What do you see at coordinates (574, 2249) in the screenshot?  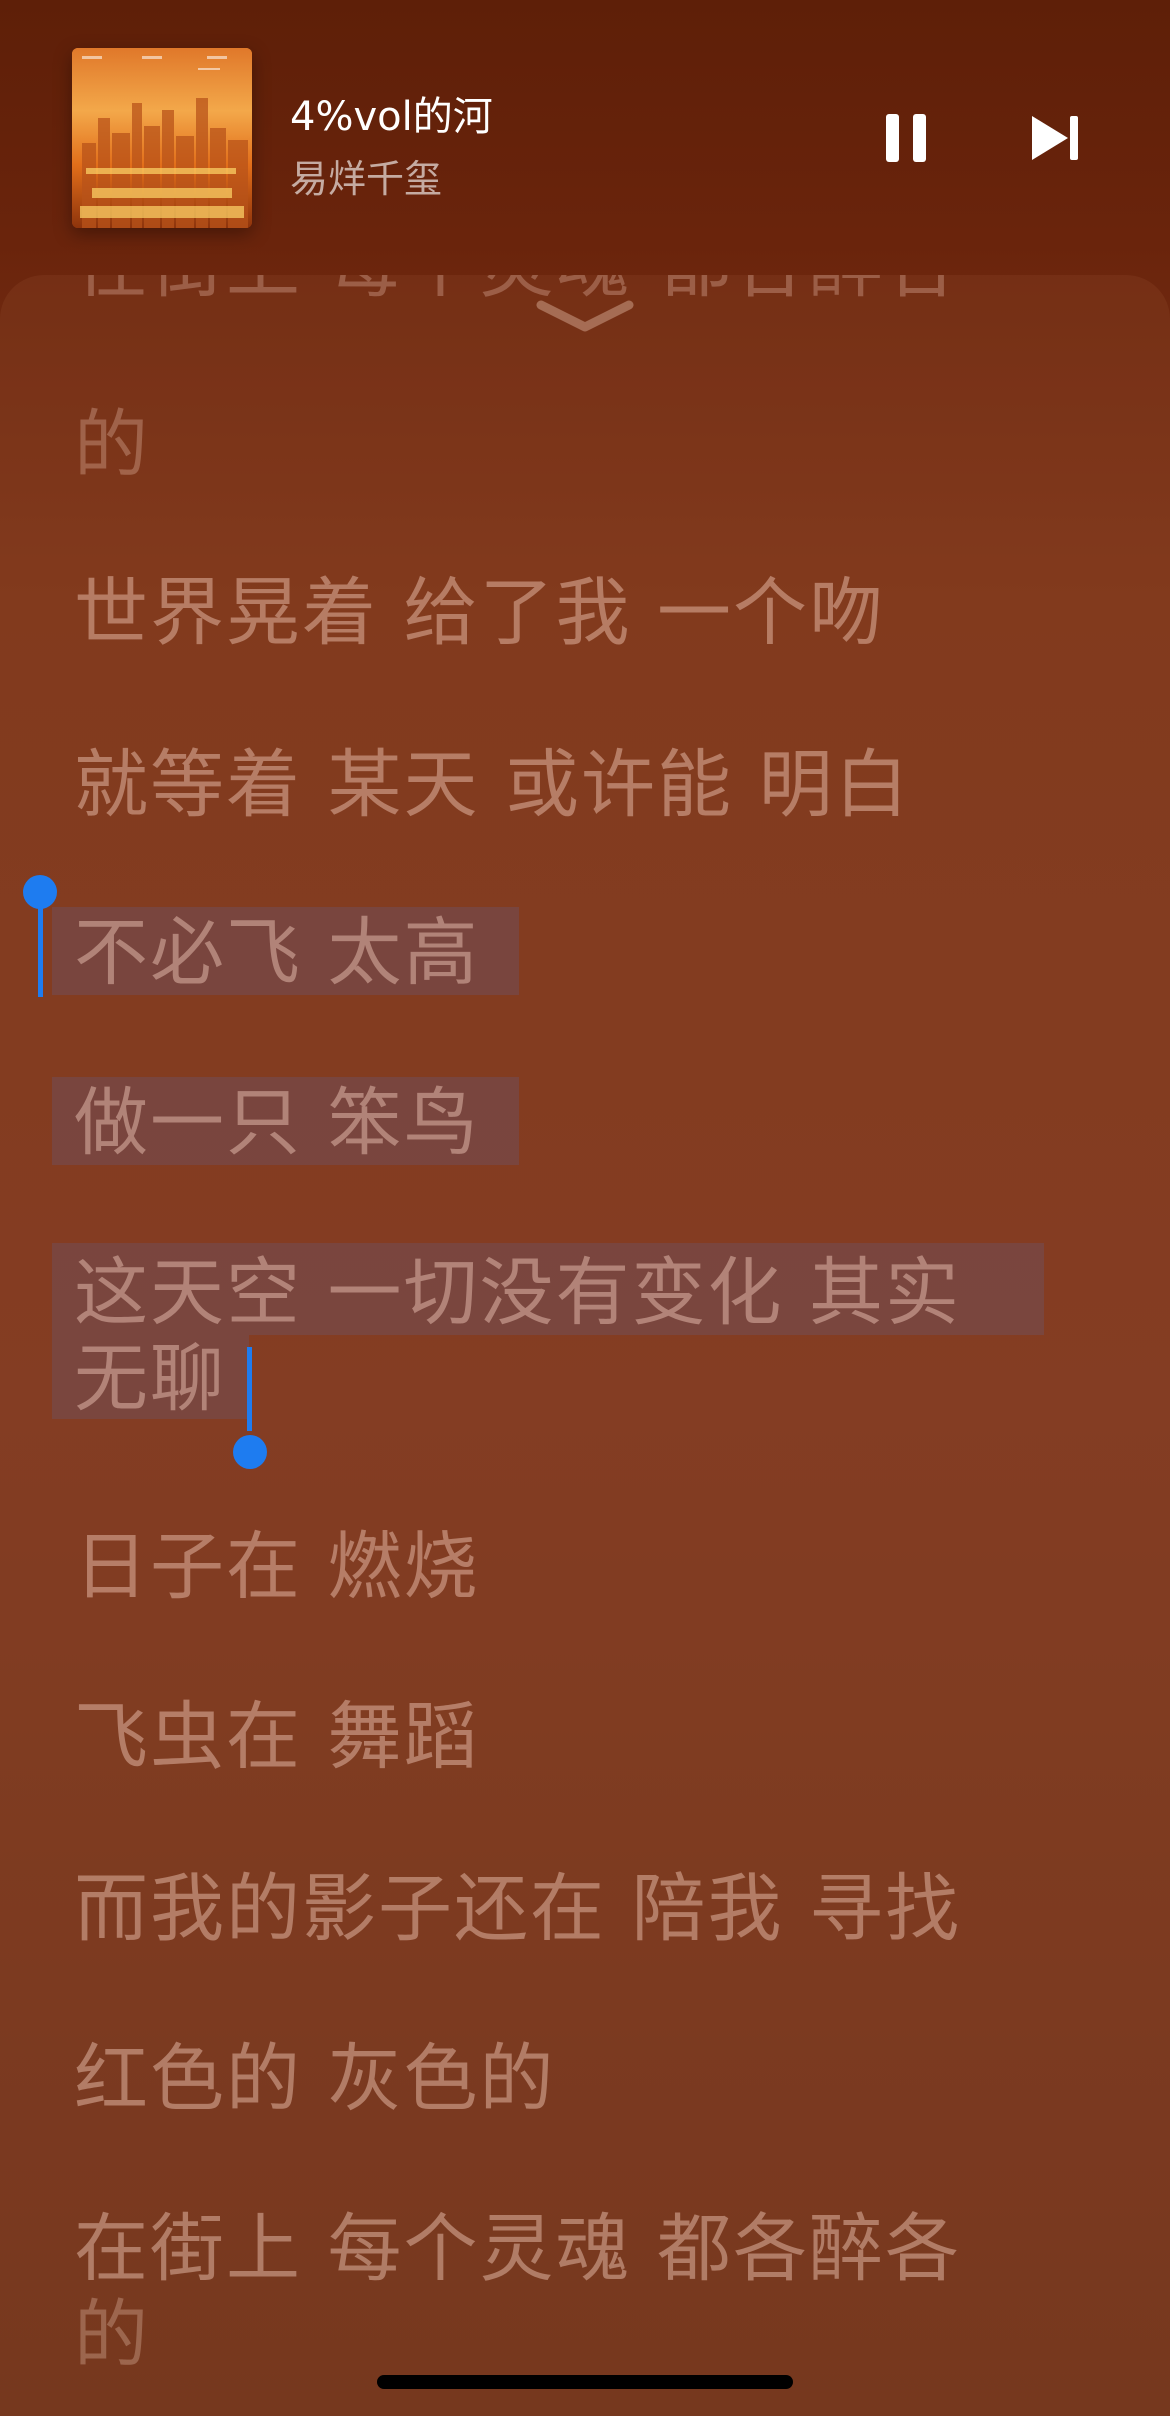 I see `lyric-line: 在街上 每个灵魂 都各醉各` at bounding box center [574, 2249].